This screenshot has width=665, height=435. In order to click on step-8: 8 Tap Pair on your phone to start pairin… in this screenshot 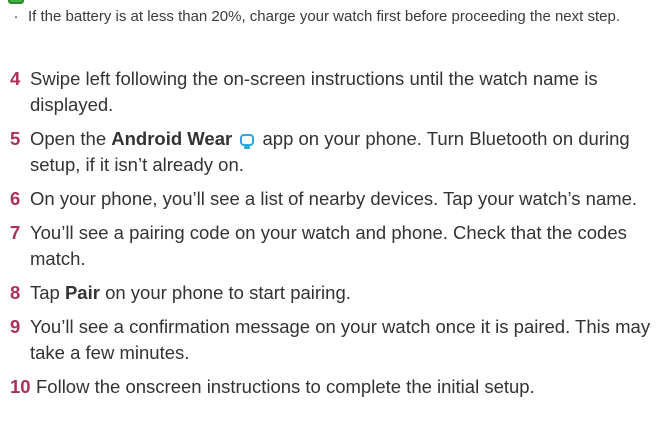, I will do `click(335, 293)`.